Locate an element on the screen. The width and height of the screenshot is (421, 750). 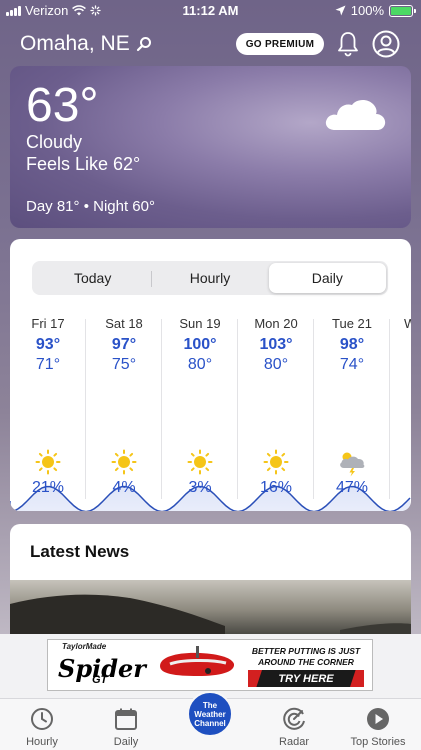
day-column: Fri 17 93° 71° 21% is located at coordinates (48, 409).